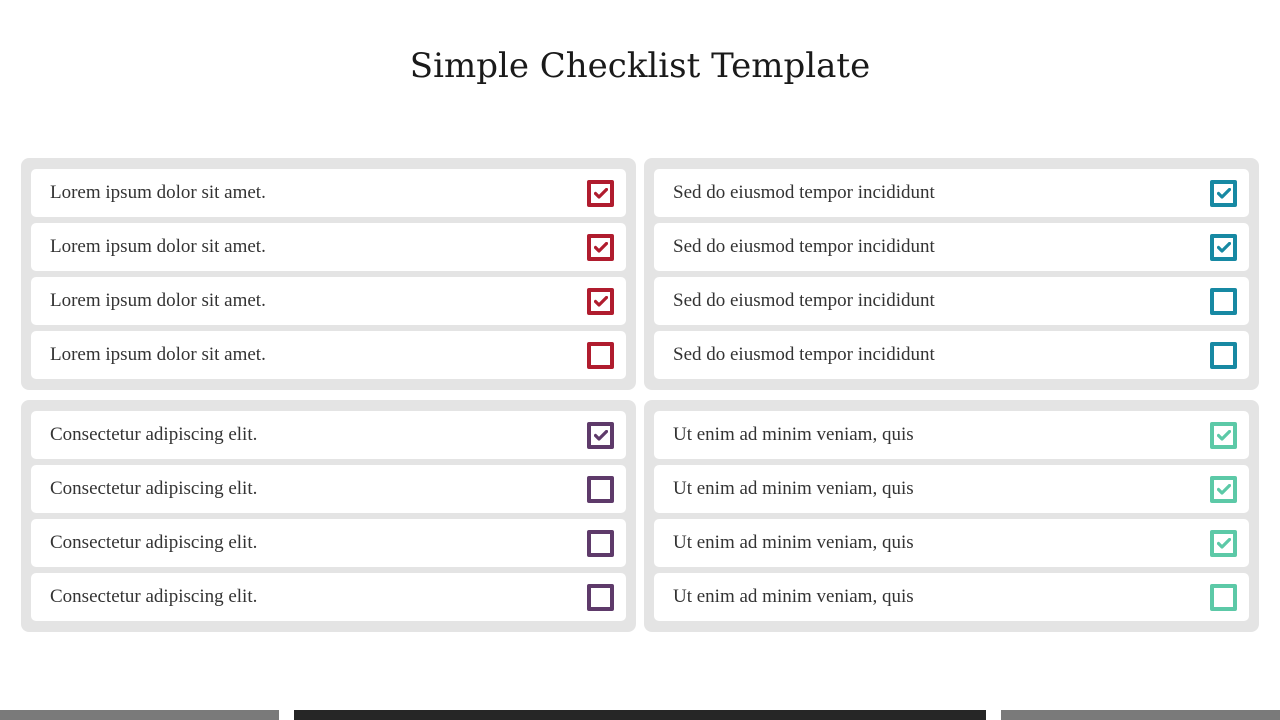  Describe the element at coordinates (1140, 715) in the screenshot. I see `footer-bar-right` at that location.